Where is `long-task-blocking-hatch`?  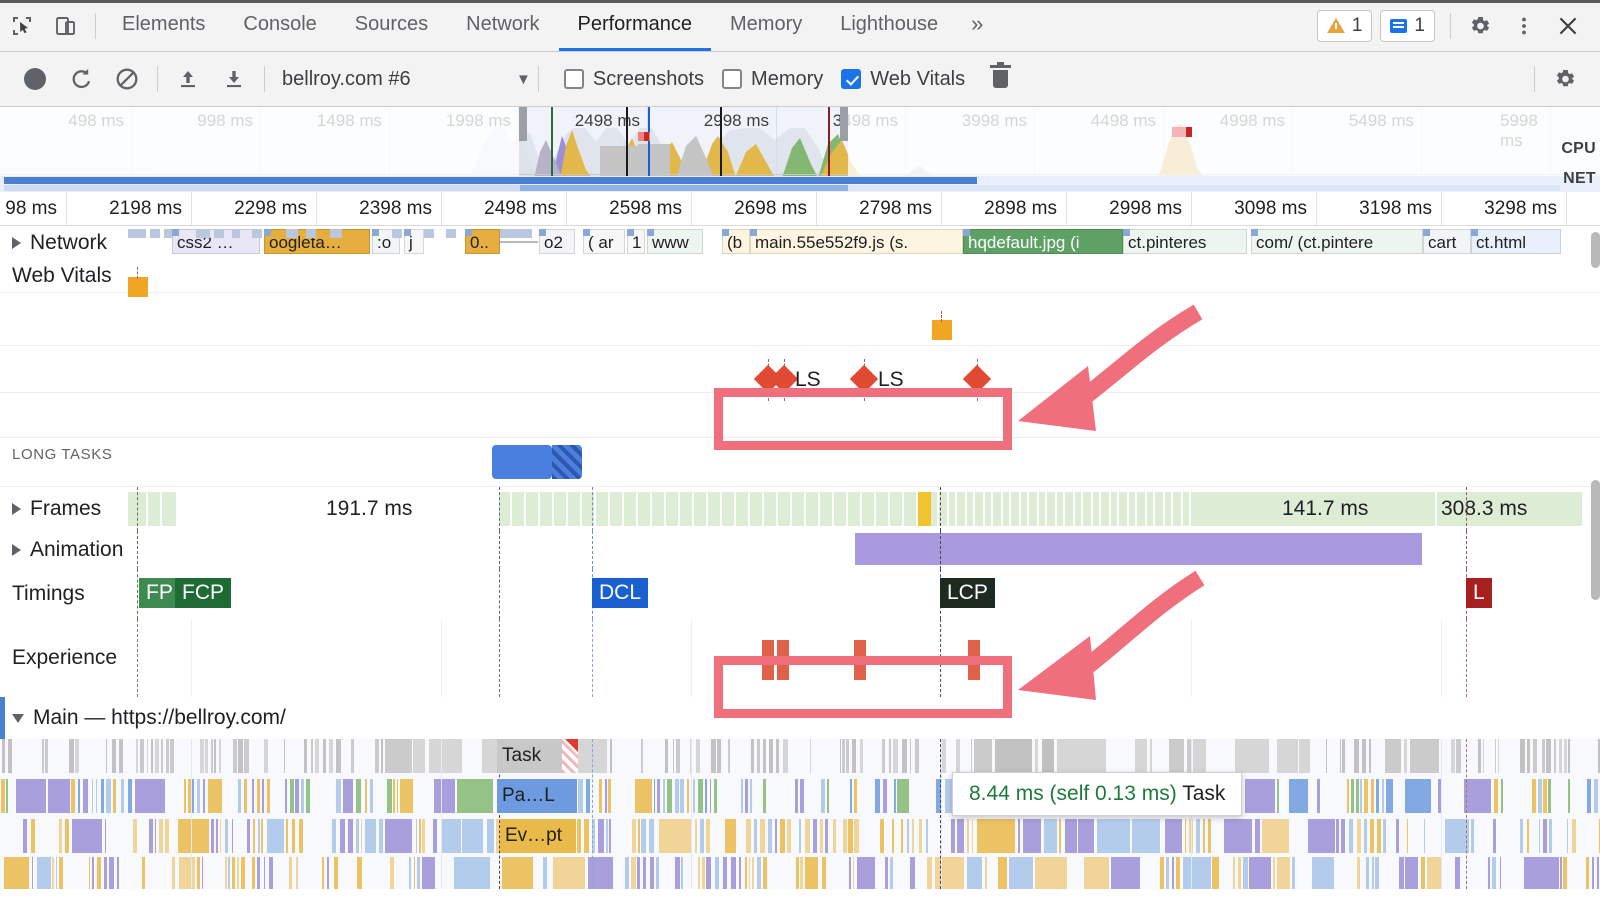
long-task-blocking-hatch is located at coordinates (567, 462).